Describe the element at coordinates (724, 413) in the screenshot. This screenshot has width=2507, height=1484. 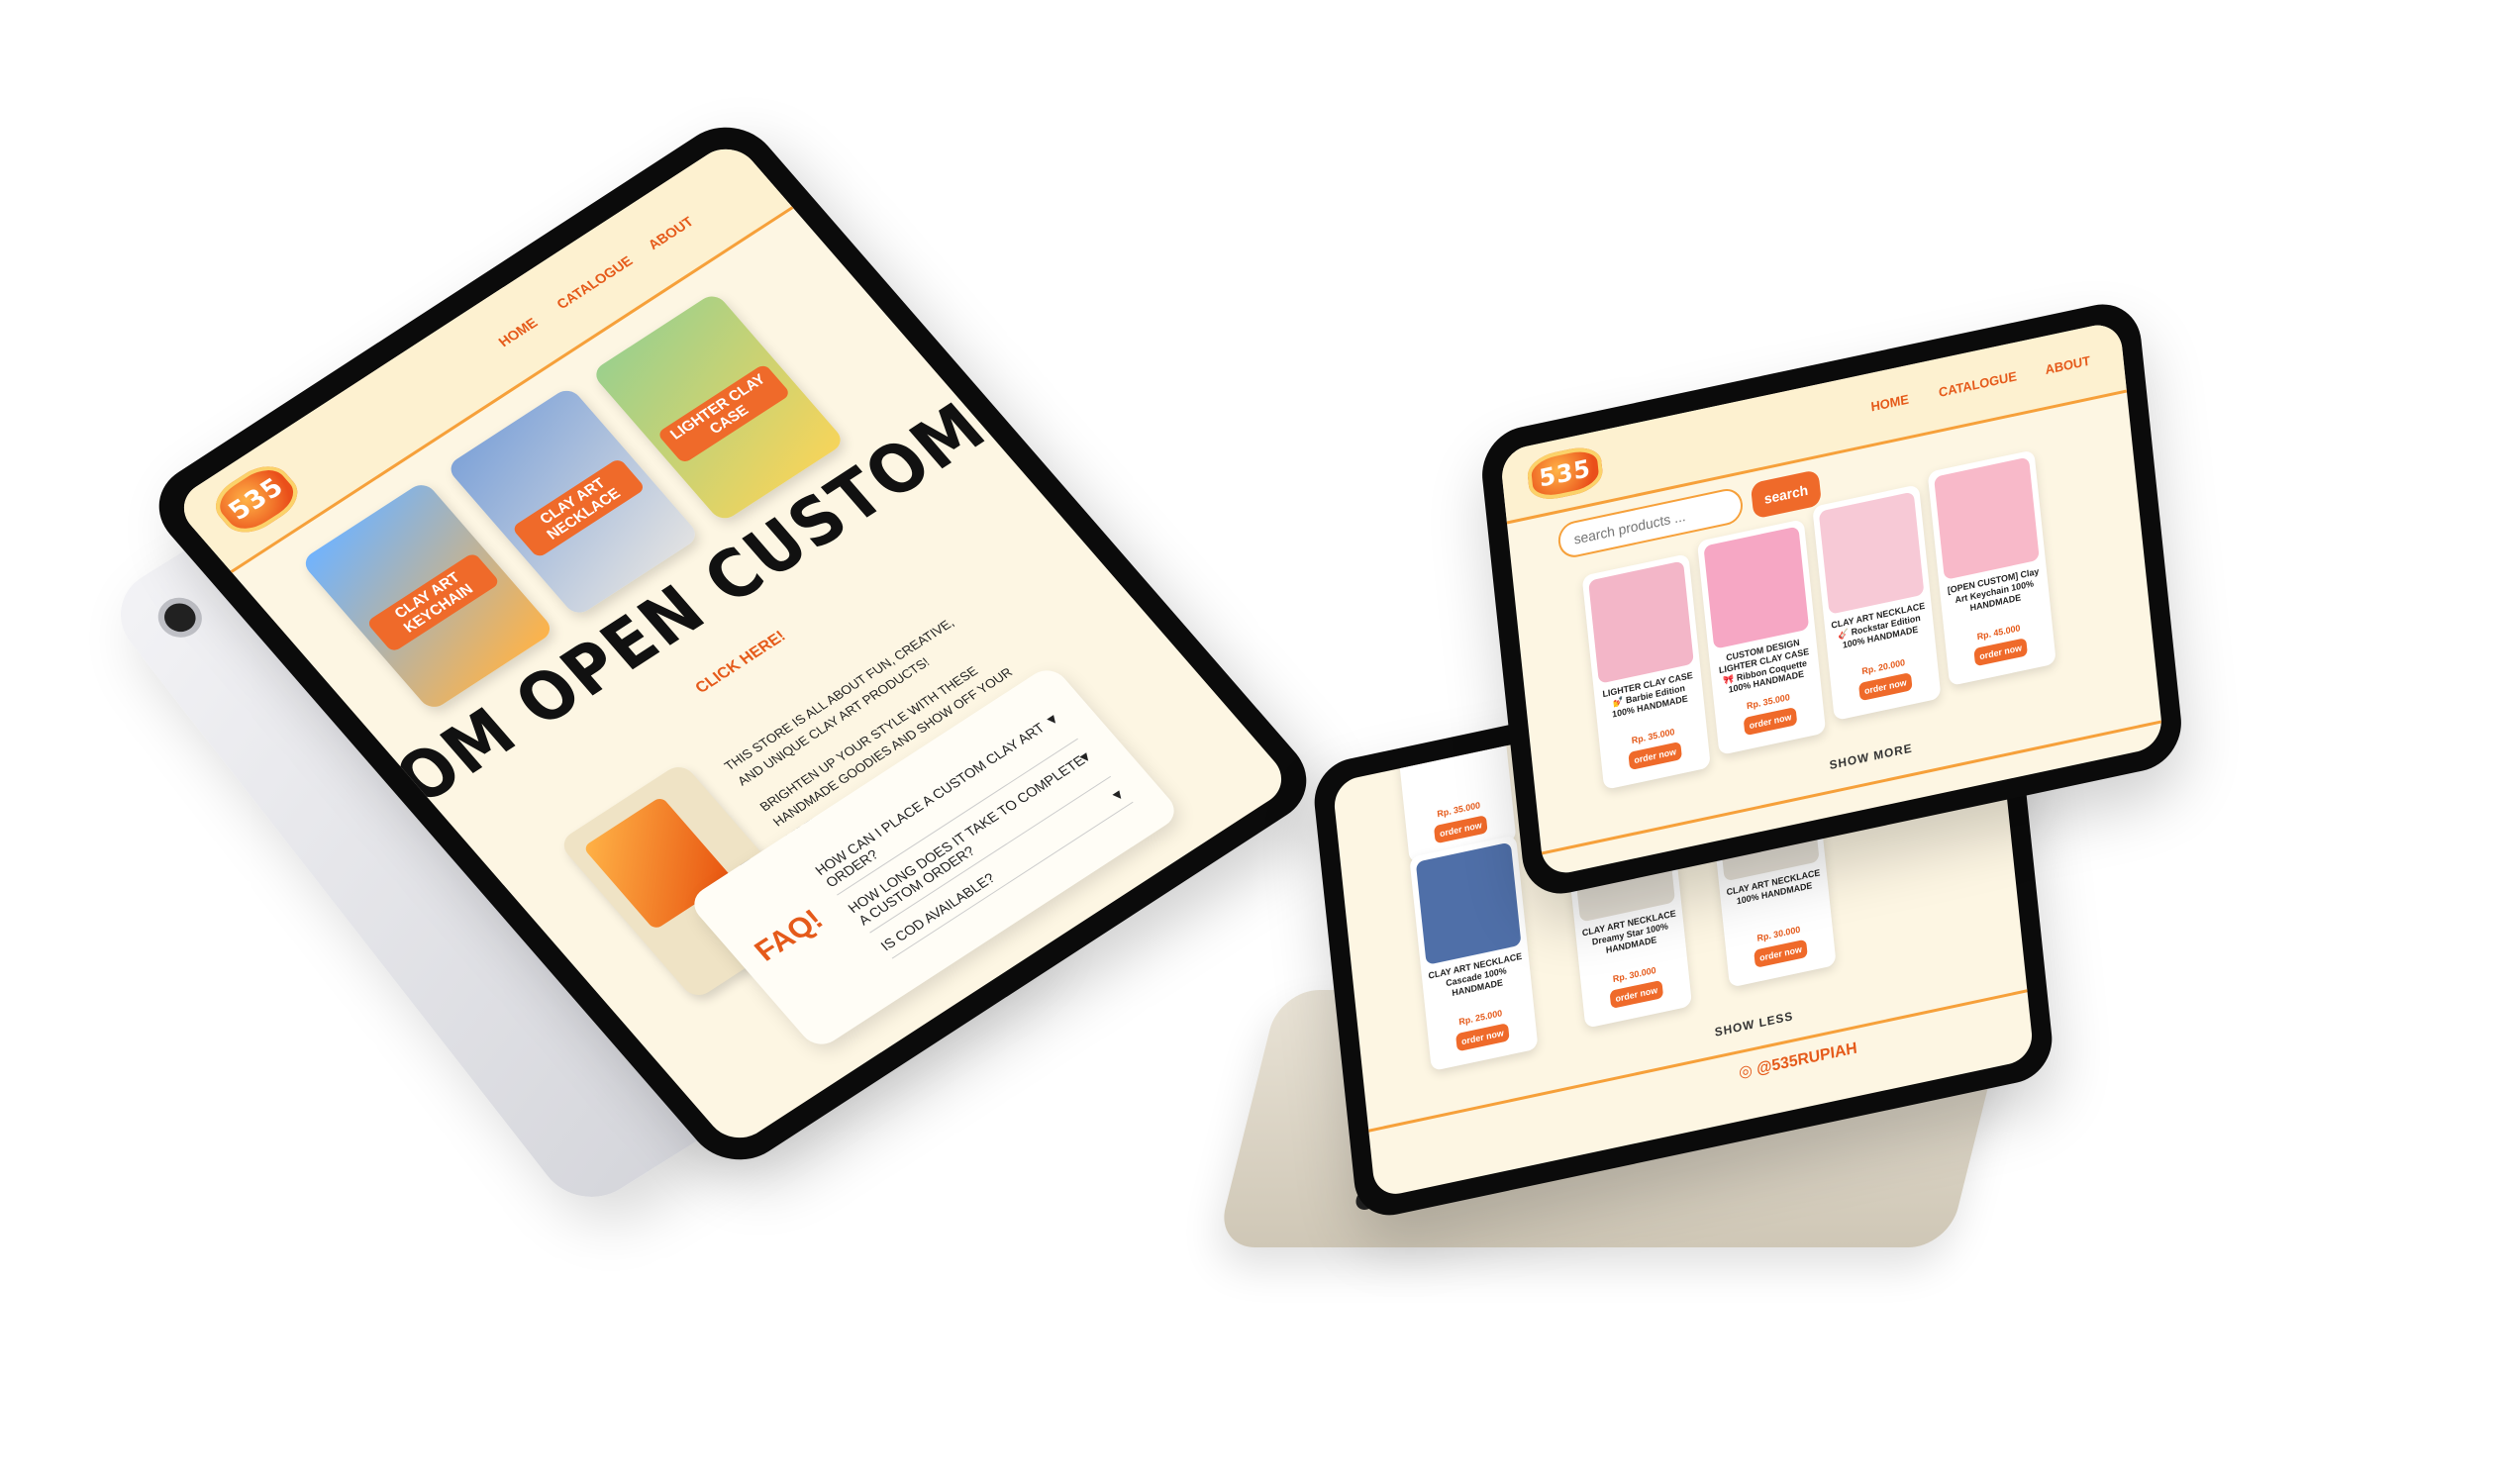
I see `hero-card-label: LIGHTER CLAY CASE` at that location.